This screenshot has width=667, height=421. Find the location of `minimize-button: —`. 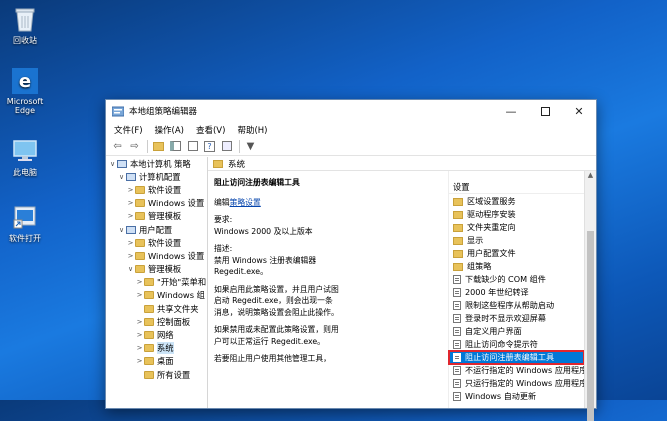

minimize-button: — is located at coordinates (511, 111).